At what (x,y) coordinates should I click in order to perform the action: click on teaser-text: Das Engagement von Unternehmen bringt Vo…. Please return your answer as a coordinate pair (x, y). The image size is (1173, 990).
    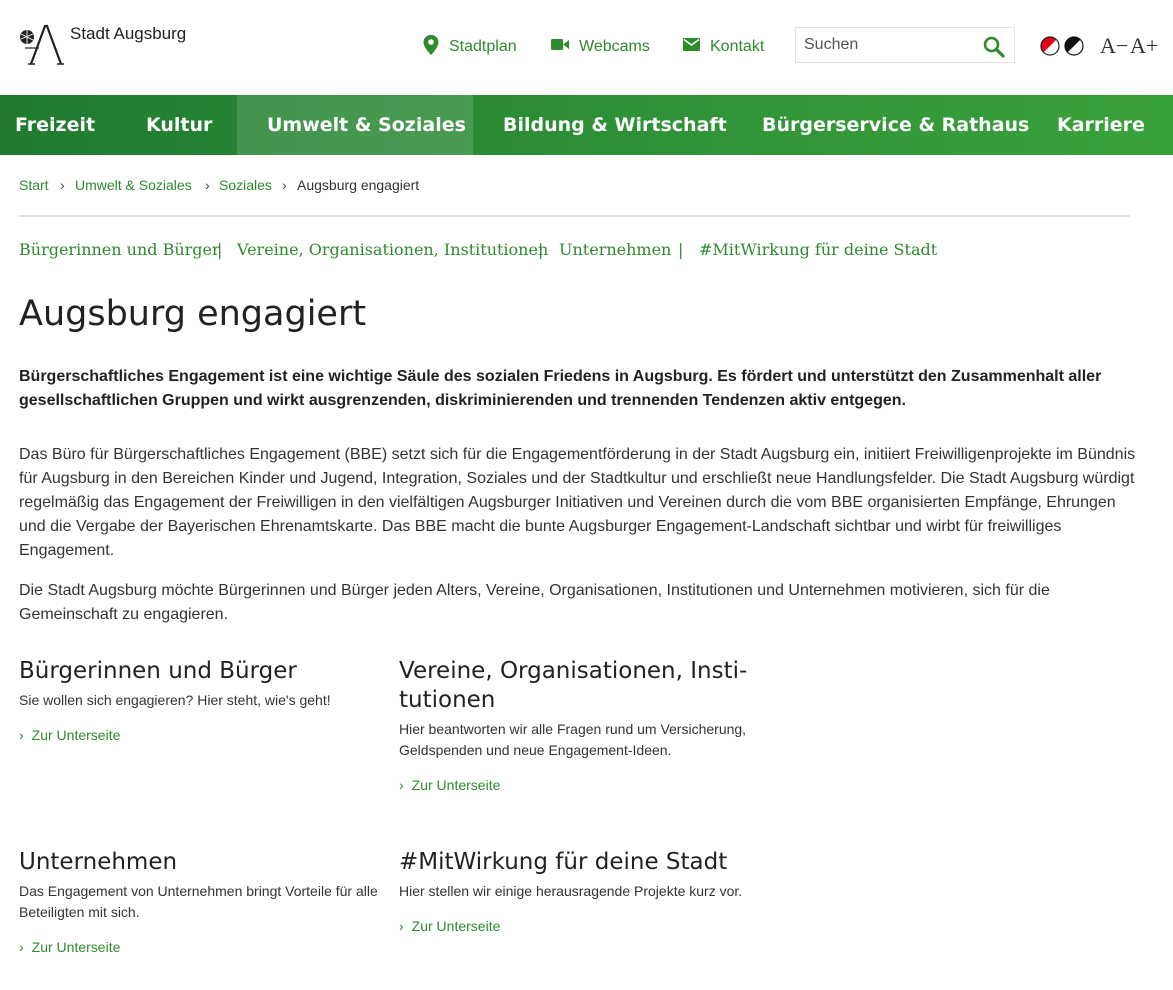
    Looking at the image, I should click on (198, 901).